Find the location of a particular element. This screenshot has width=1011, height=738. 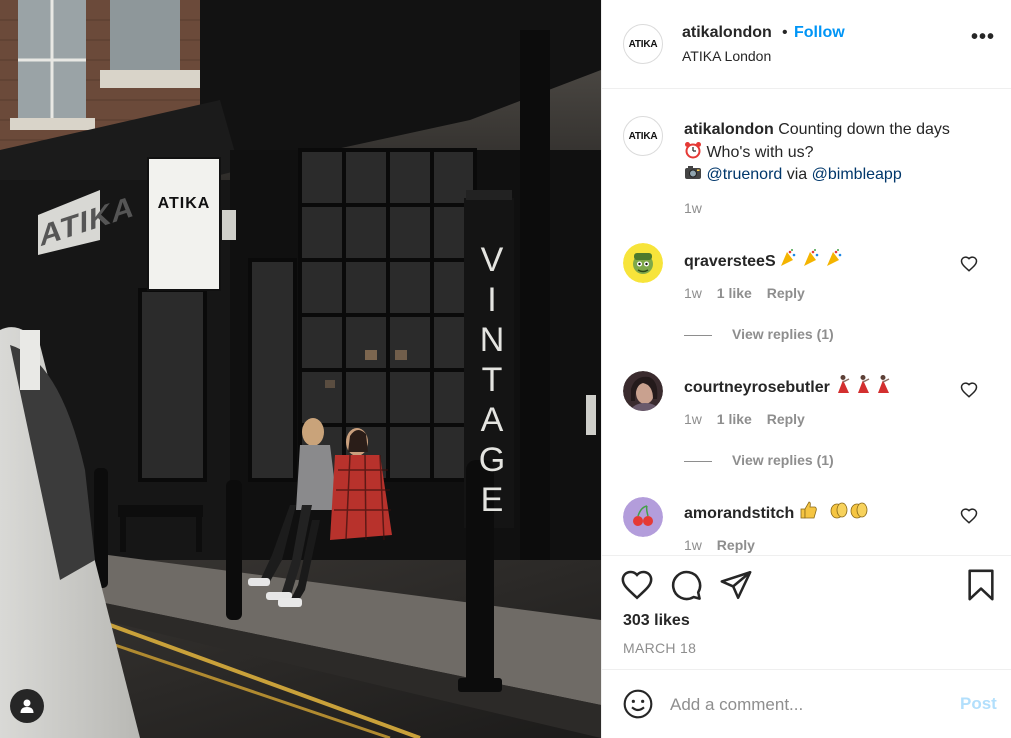

caption-via: via is located at coordinates (797, 174).